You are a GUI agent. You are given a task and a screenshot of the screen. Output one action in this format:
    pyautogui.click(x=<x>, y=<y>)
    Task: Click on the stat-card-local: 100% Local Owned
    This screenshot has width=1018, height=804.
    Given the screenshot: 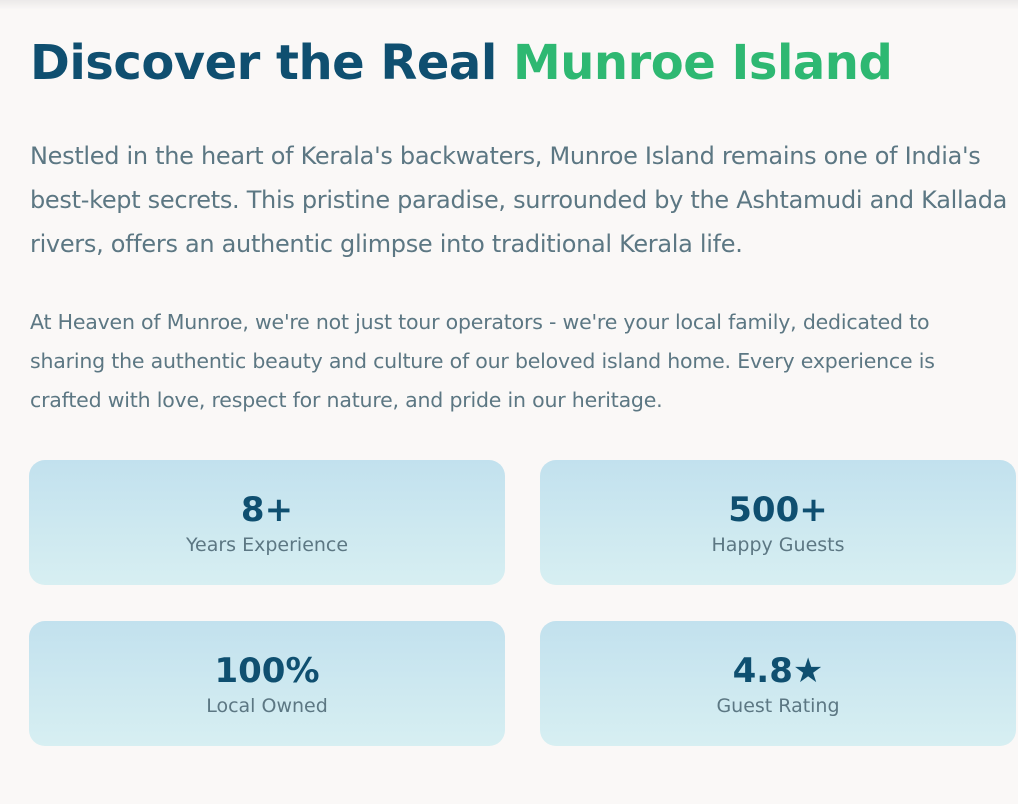 What is the action you would take?
    pyautogui.click(x=267, y=683)
    